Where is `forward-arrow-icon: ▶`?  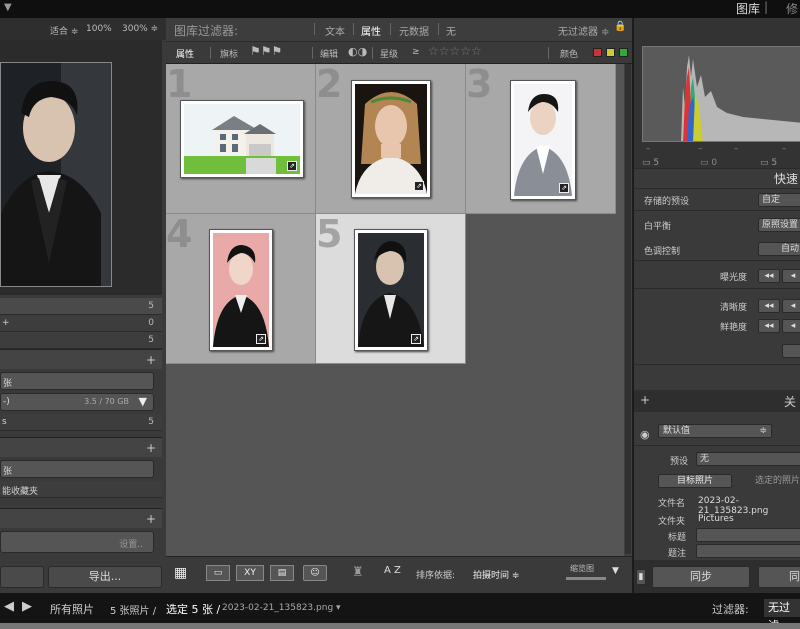
forward-arrow-icon: ▶ is located at coordinates (27, 606).